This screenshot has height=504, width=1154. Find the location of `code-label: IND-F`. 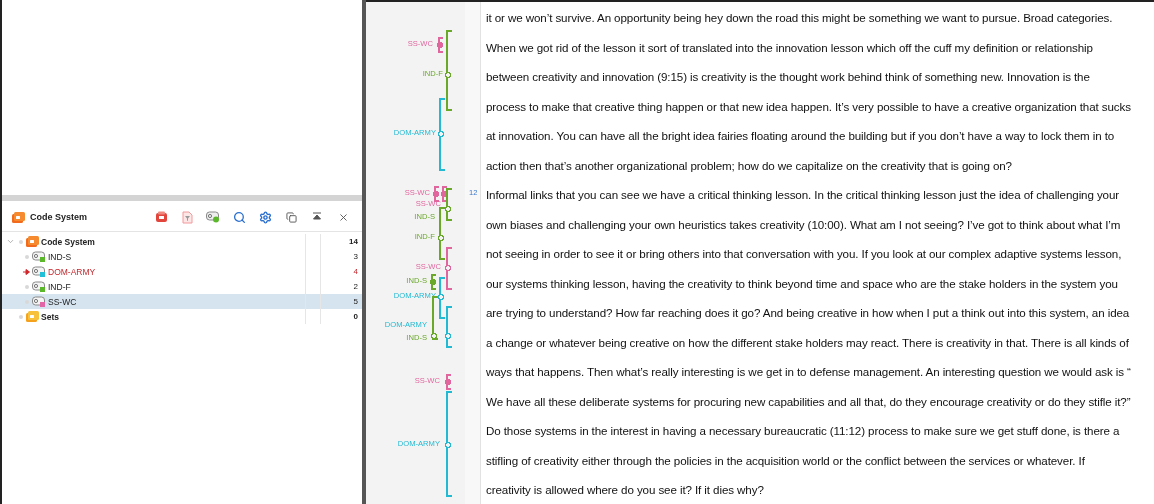

code-label: IND-F is located at coordinates (59, 286).